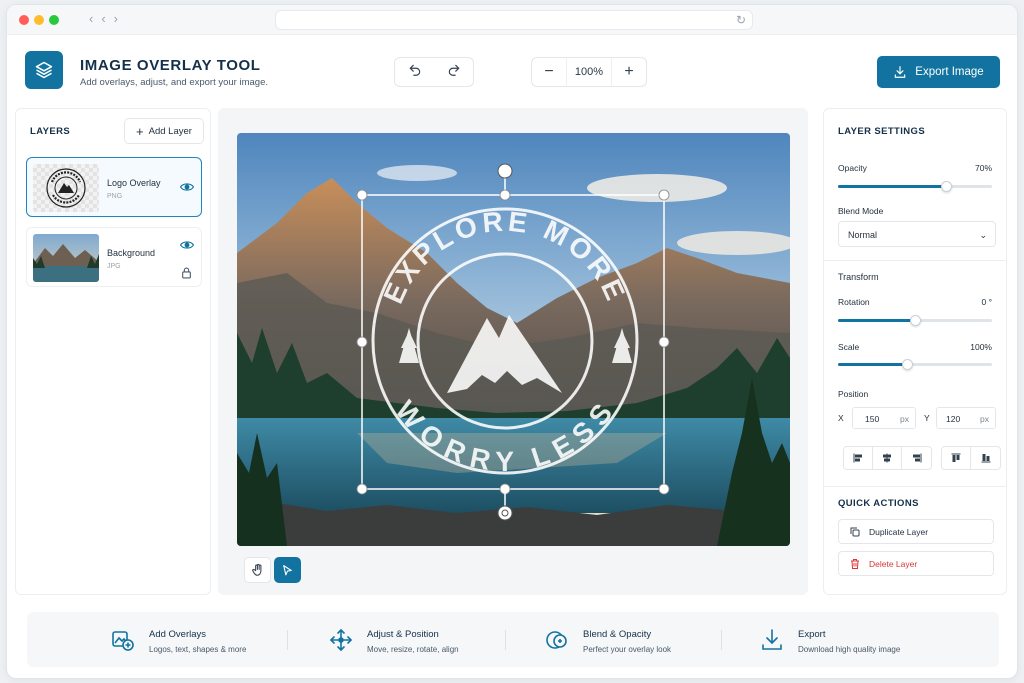  Describe the element at coordinates (882, 131) in the screenshot. I see `layer-settings-title: LAYER SETTINGS` at that location.